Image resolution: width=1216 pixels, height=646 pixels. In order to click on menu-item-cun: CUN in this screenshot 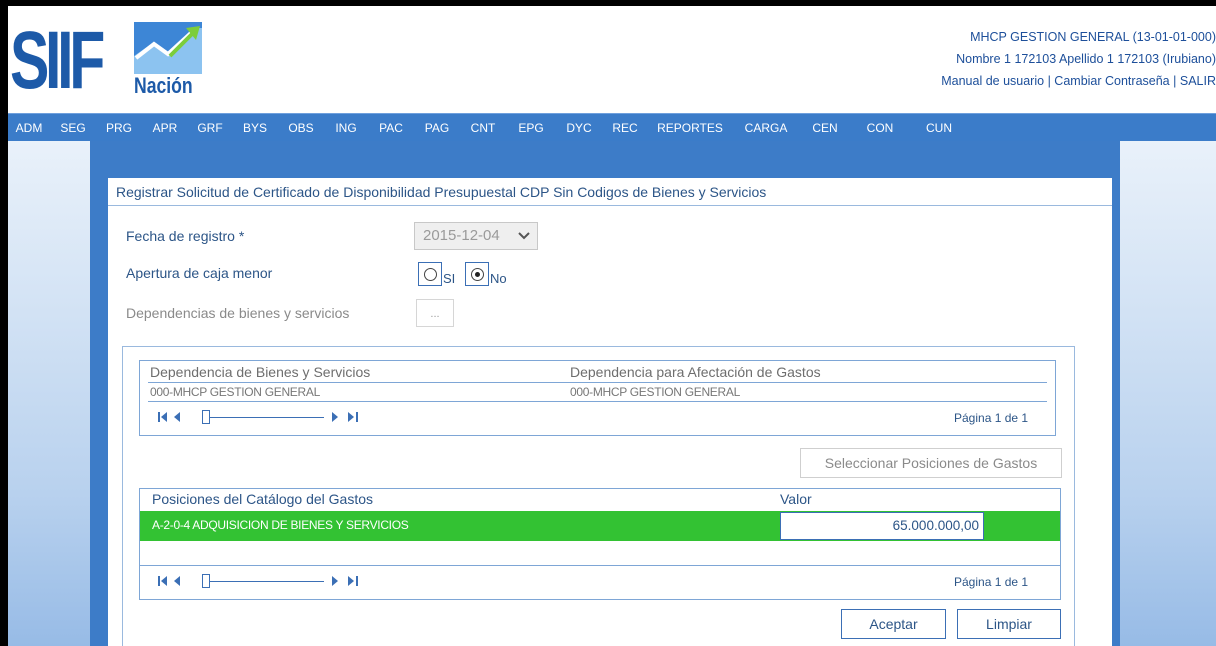, I will do `click(939, 128)`.